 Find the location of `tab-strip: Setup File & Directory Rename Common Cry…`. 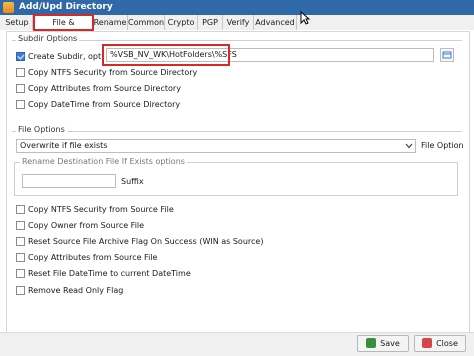

tab-strip: Setup File & Directory Rename Common Cry… is located at coordinates (237, 27).